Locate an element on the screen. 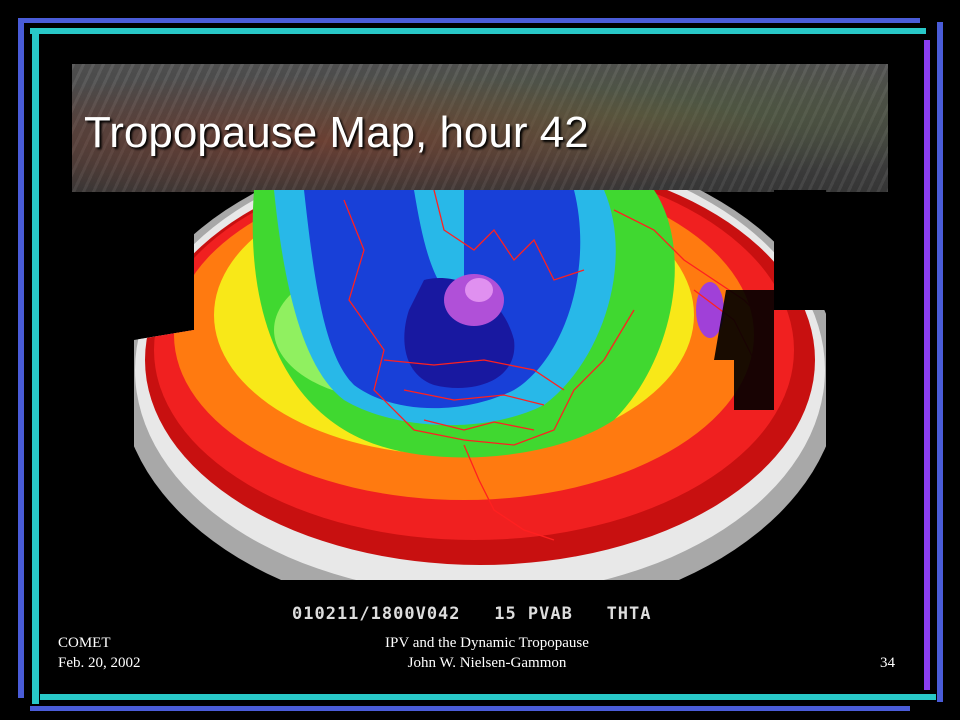 This screenshot has width=960, height=720. footer-date: Feb. 20, 2002 is located at coordinates (99, 663).